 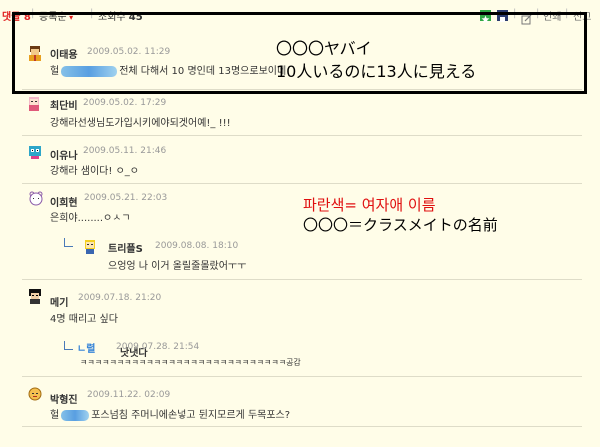 I want to click on comment-text: 헐 포스넘침 주머니에손넣고 뒨지모르게 두목포스?, so click(x=170, y=415).